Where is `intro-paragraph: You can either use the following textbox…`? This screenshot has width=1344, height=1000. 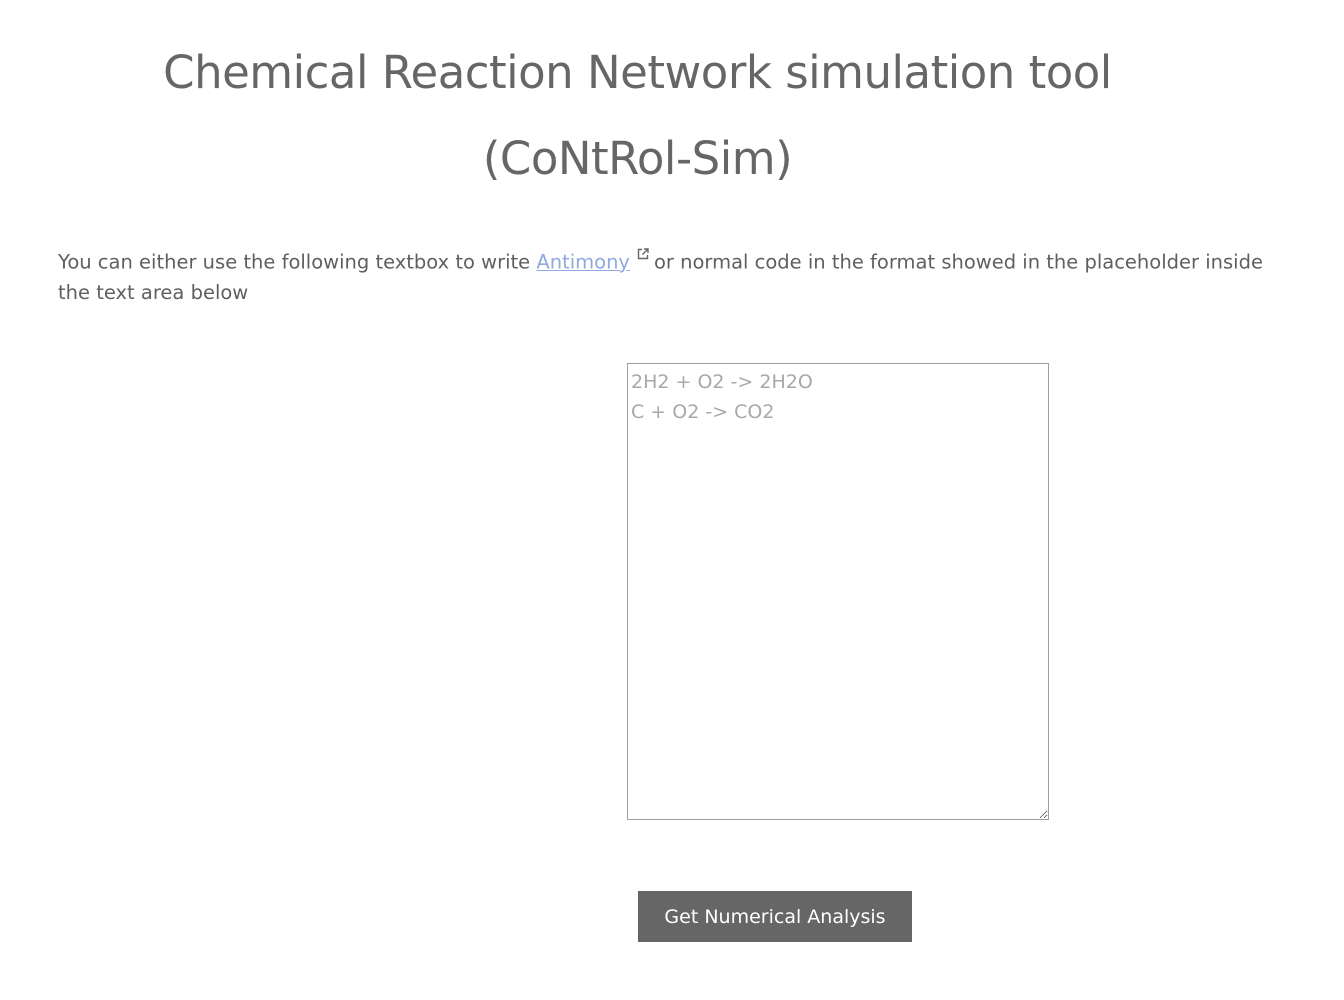 intro-paragraph: You can either use the following textbox… is located at coordinates (673, 274).